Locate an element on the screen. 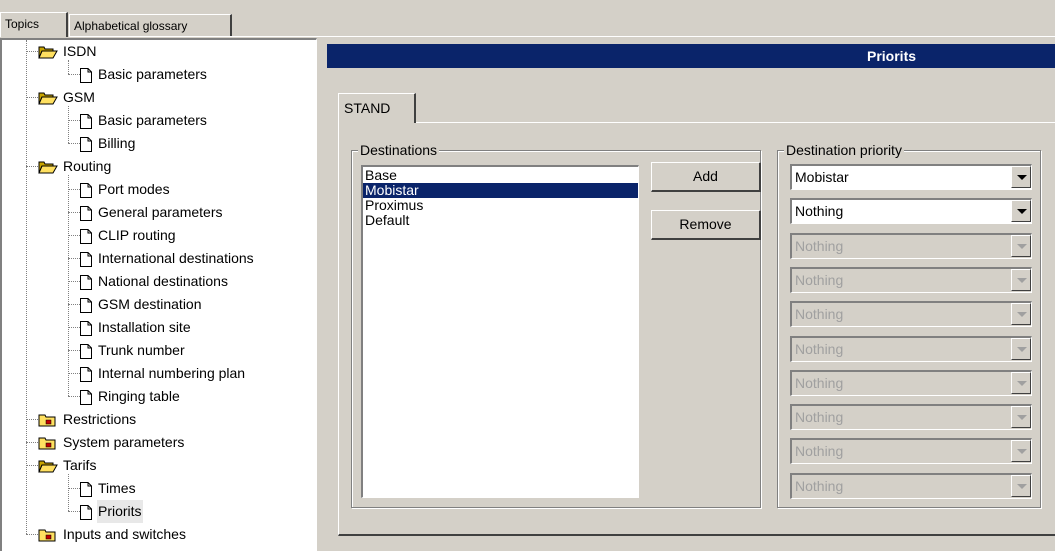 The width and height of the screenshot is (1055, 551). tree-item: Ringing table is located at coordinates (159, 396).